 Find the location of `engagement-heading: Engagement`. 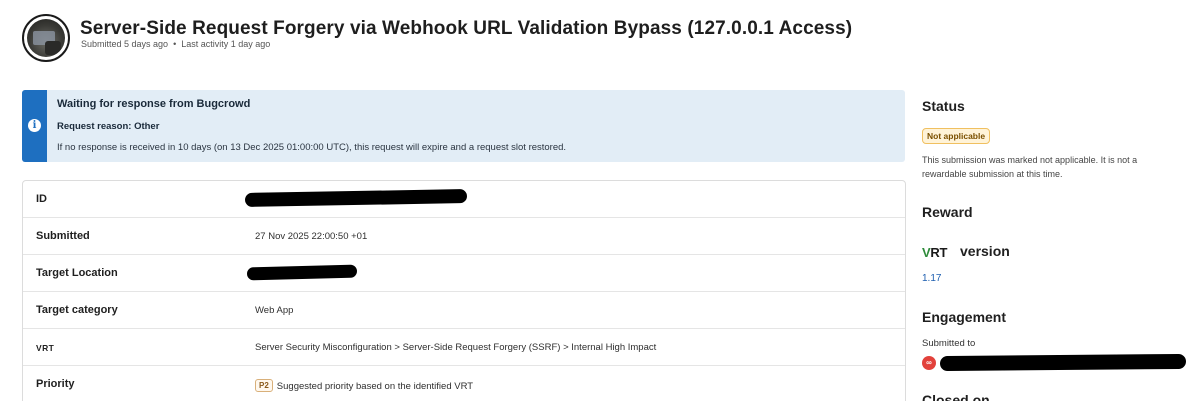

engagement-heading: Engagement is located at coordinates (964, 317).